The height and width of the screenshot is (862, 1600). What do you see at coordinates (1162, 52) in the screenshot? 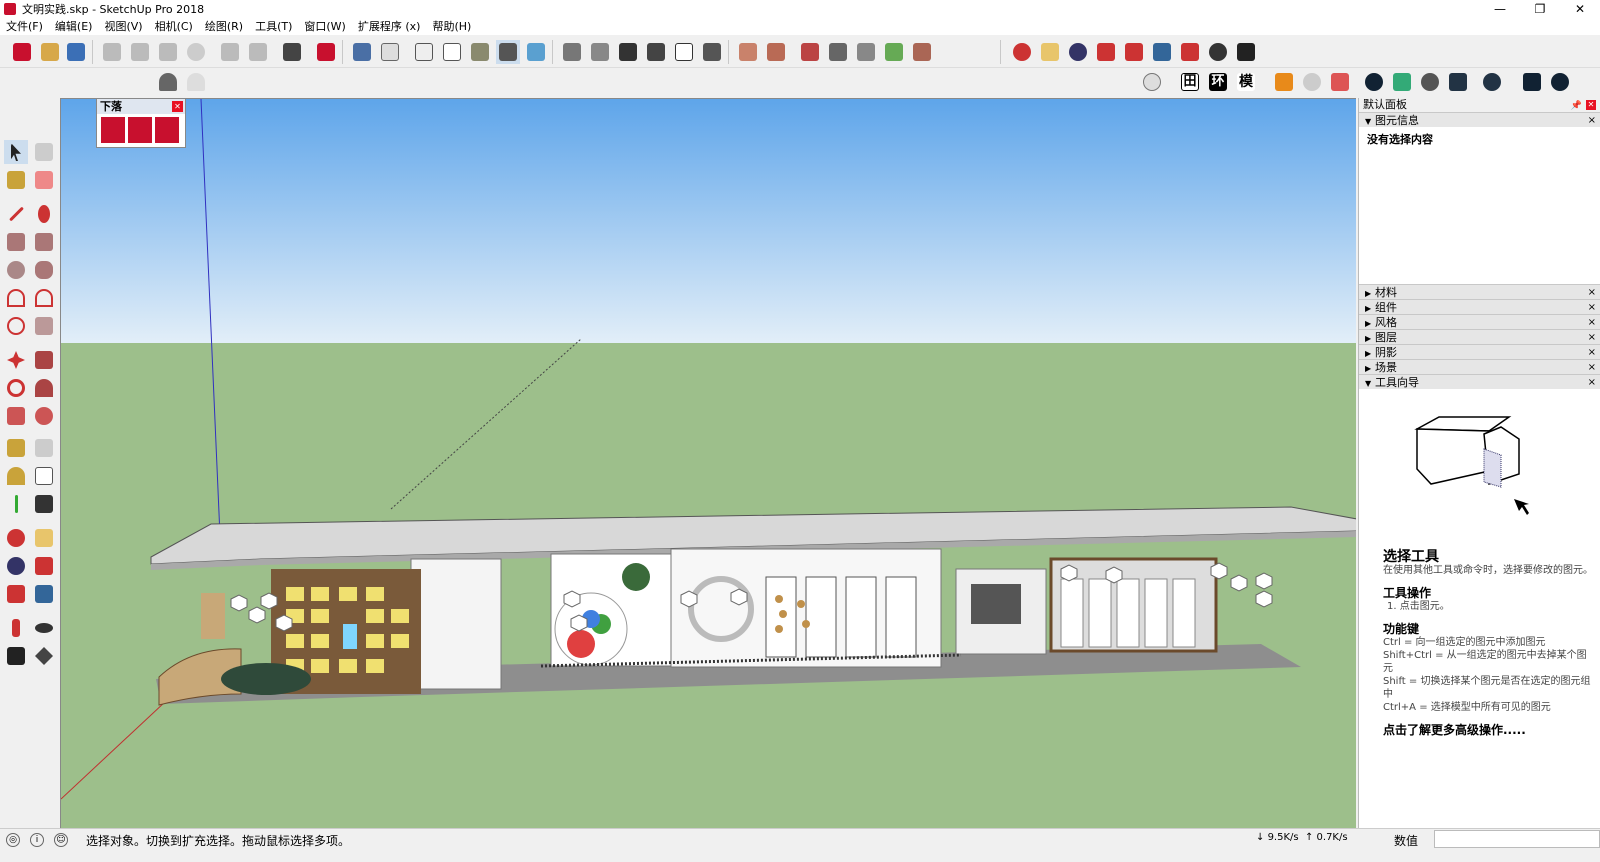
I see `previous-view-icon` at bounding box center [1162, 52].